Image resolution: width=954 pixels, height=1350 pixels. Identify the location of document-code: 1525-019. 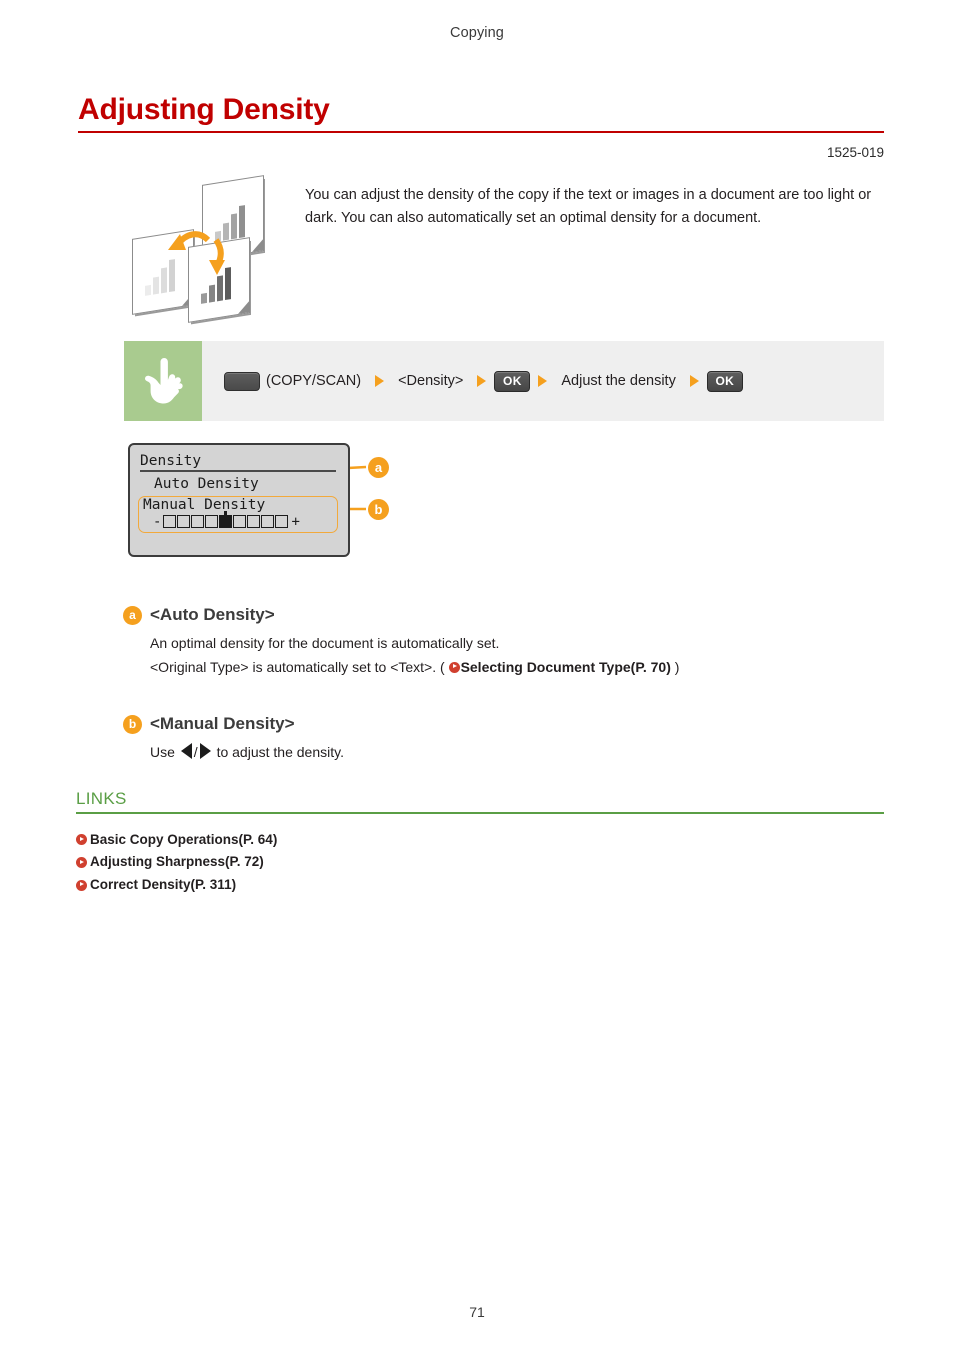
(855, 152).